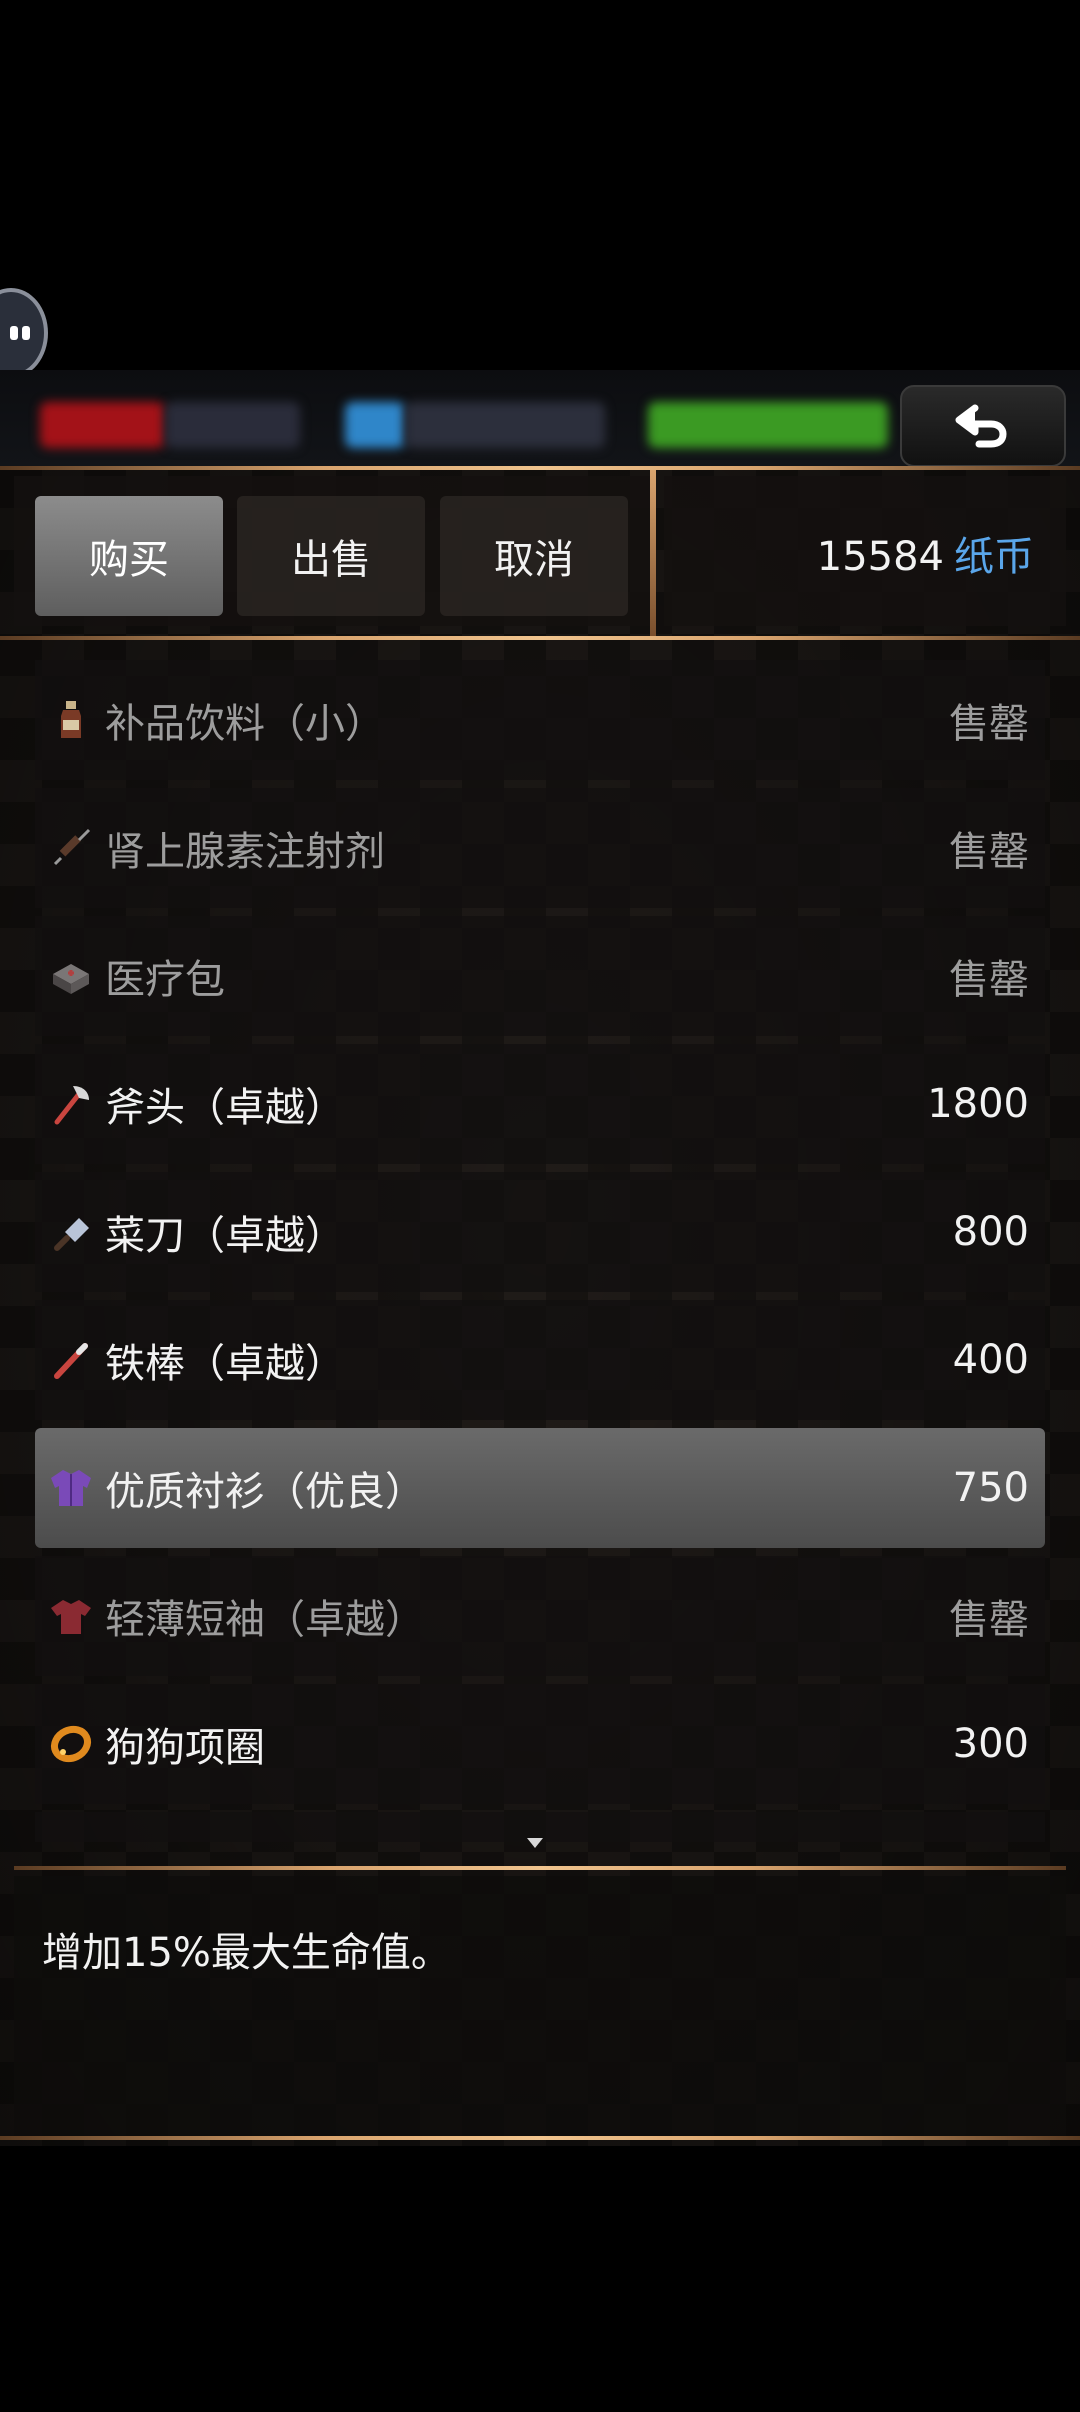 This screenshot has height=2412, width=1080. I want to click on item-price: 750, so click(990, 1488).